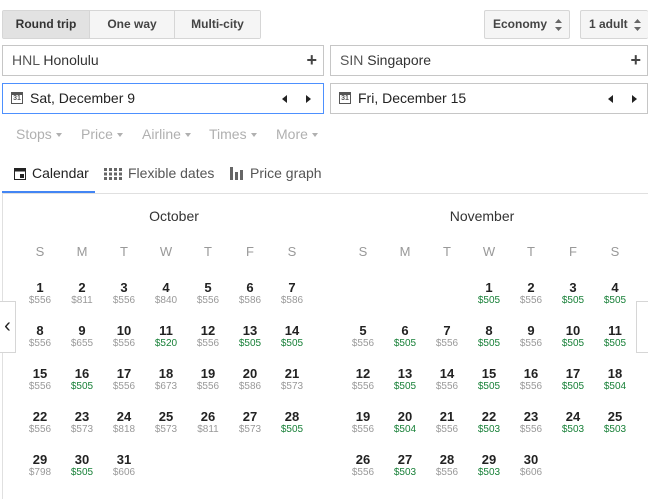 The height and width of the screenshot is (499, 648). What do you see at coordinates (40, 379) in the screenshot?
I see `calendar-day: 15 $556` at bounding box center [40, 379].